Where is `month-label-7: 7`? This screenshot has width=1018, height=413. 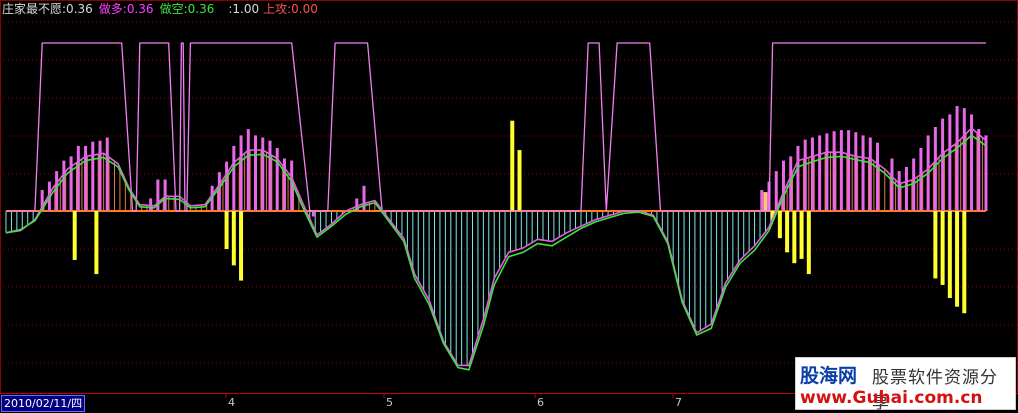 month-label-7: 7 is located at coordinates (678, 402).